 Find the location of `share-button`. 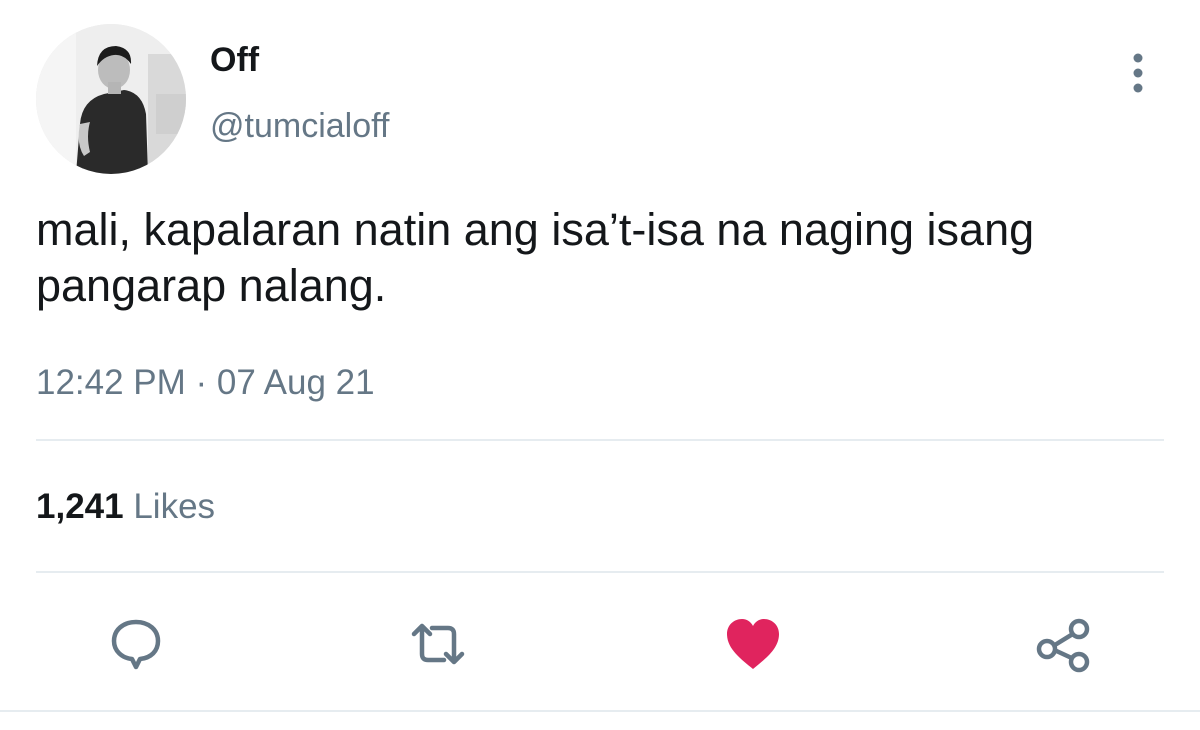

share-button is located at coordinates (1064, 644).